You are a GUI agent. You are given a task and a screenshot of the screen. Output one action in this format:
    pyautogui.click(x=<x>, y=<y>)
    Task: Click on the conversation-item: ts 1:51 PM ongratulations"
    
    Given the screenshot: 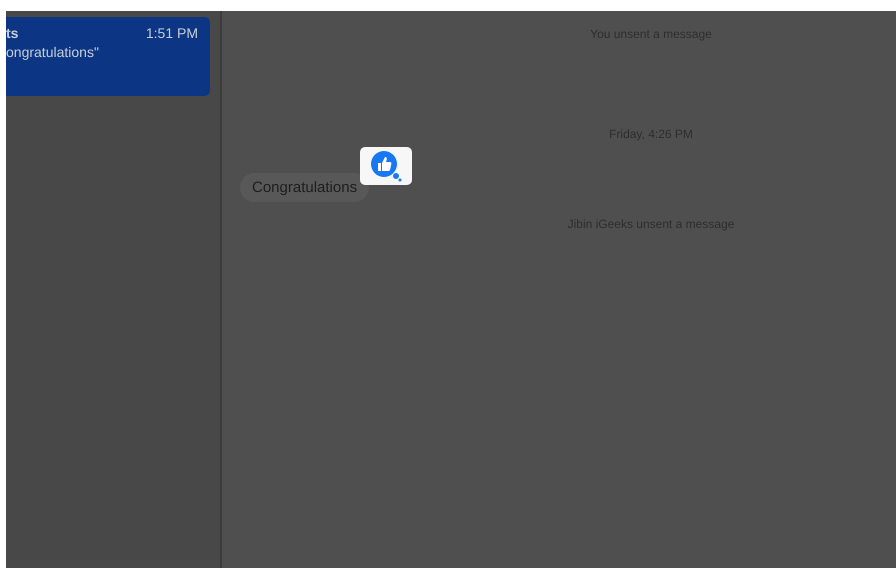 What is the action you would take?
    pyautogui.click(x=108, y=56)
    